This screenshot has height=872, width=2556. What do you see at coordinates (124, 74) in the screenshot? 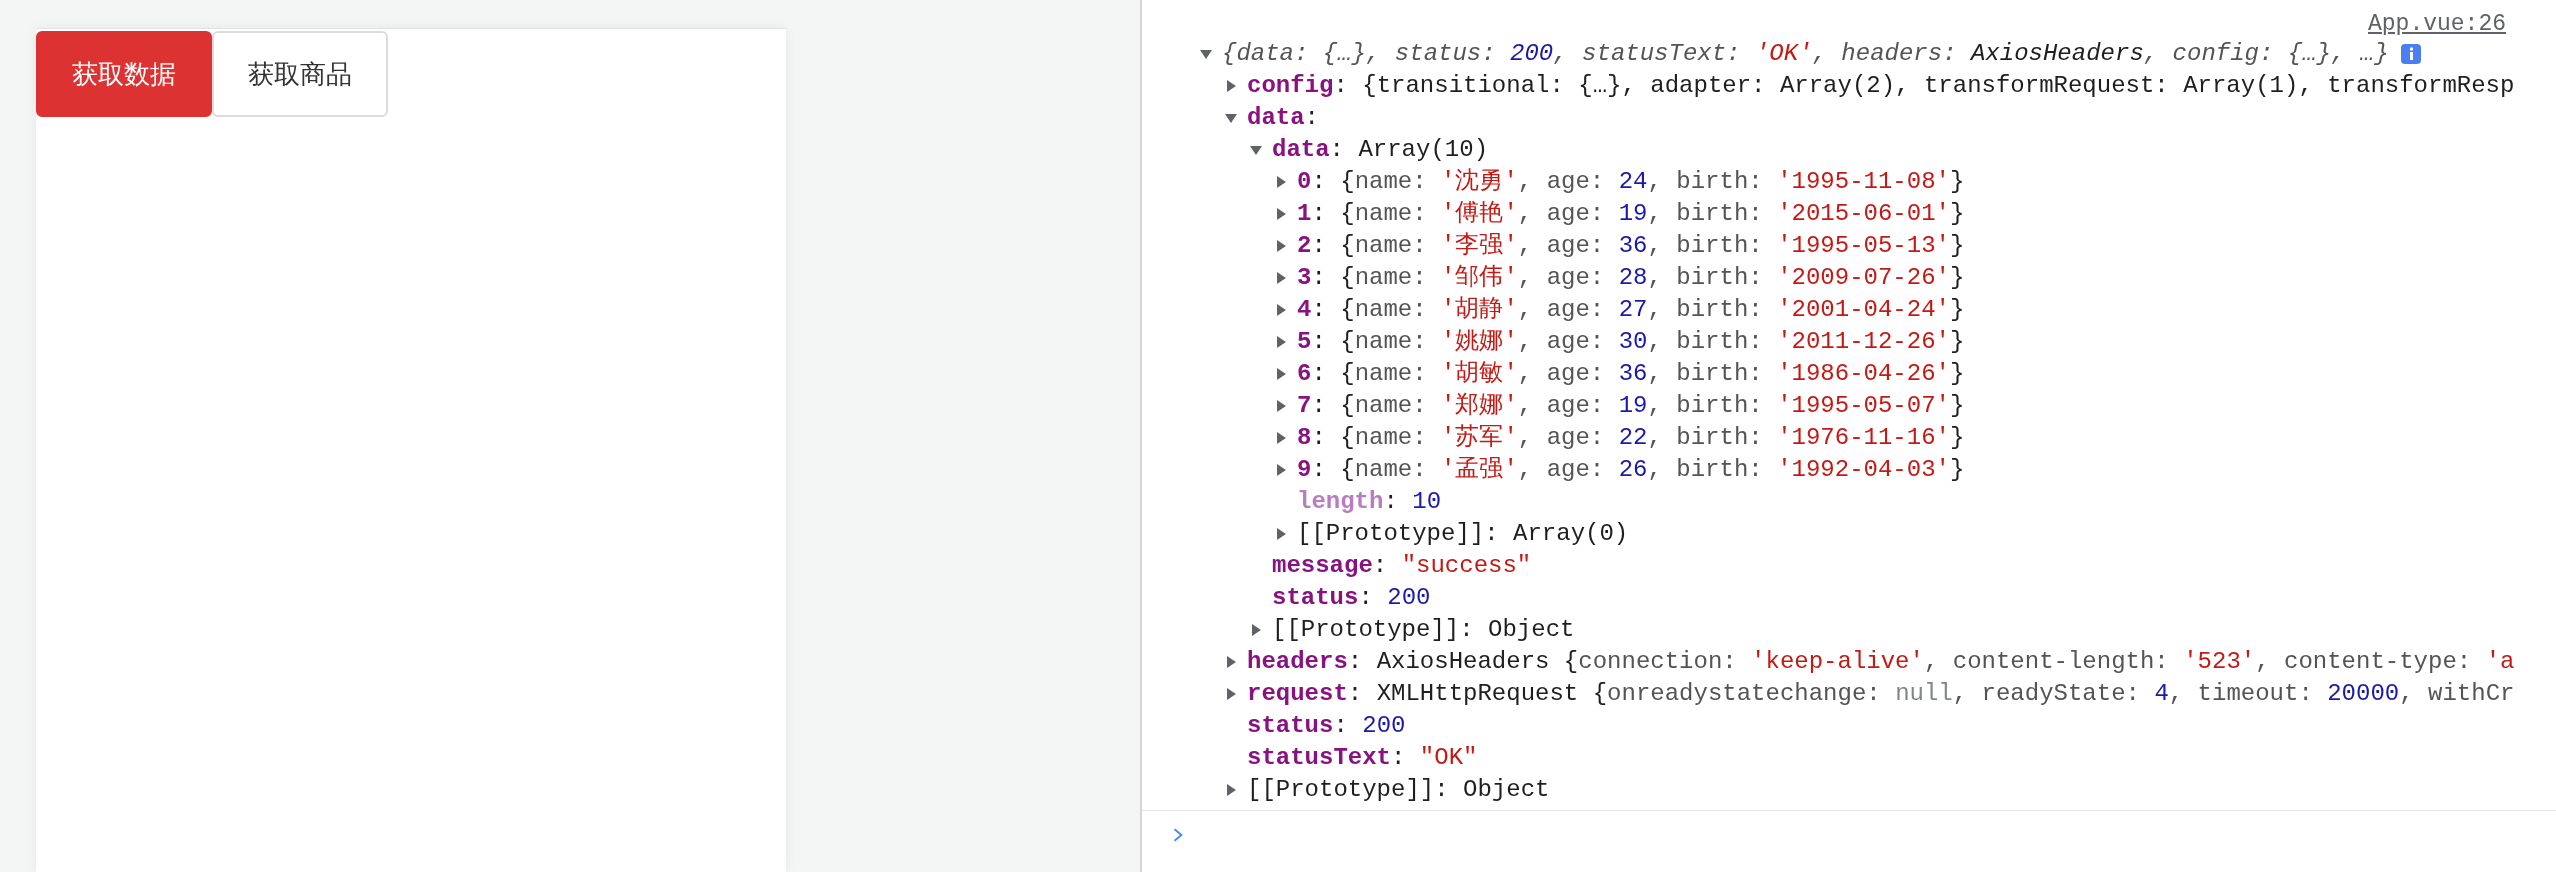
I see `action-button: 获取数据` at bounding box center [124, 74].